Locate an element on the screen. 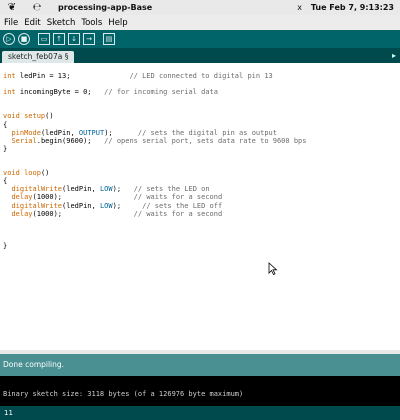  upload-button: → is located at coordinates (89, 39).